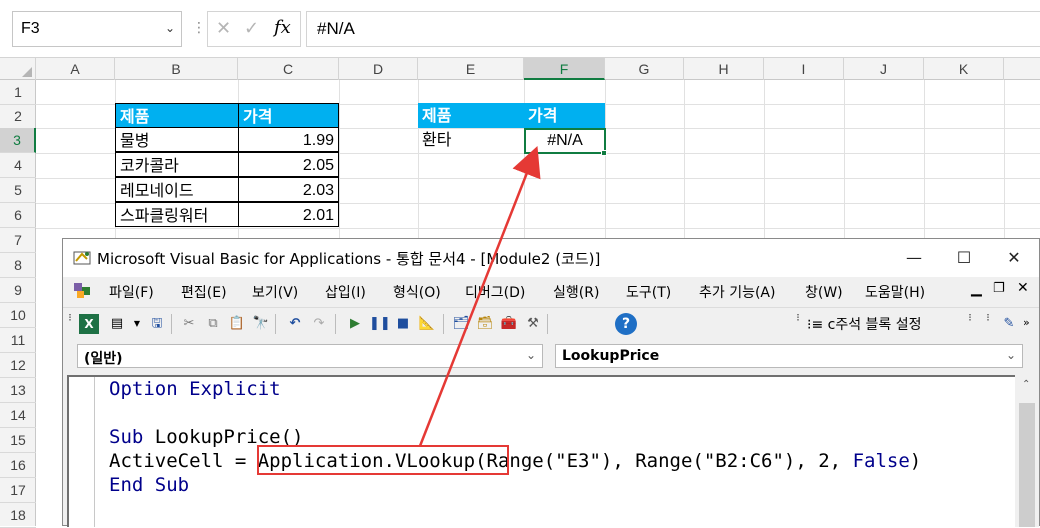 The width and height of the screenshot is (1040, 528). Describe the element at coordinates (1027, 465) in the screenshot. I see `scrollbar-thumb` at that location.